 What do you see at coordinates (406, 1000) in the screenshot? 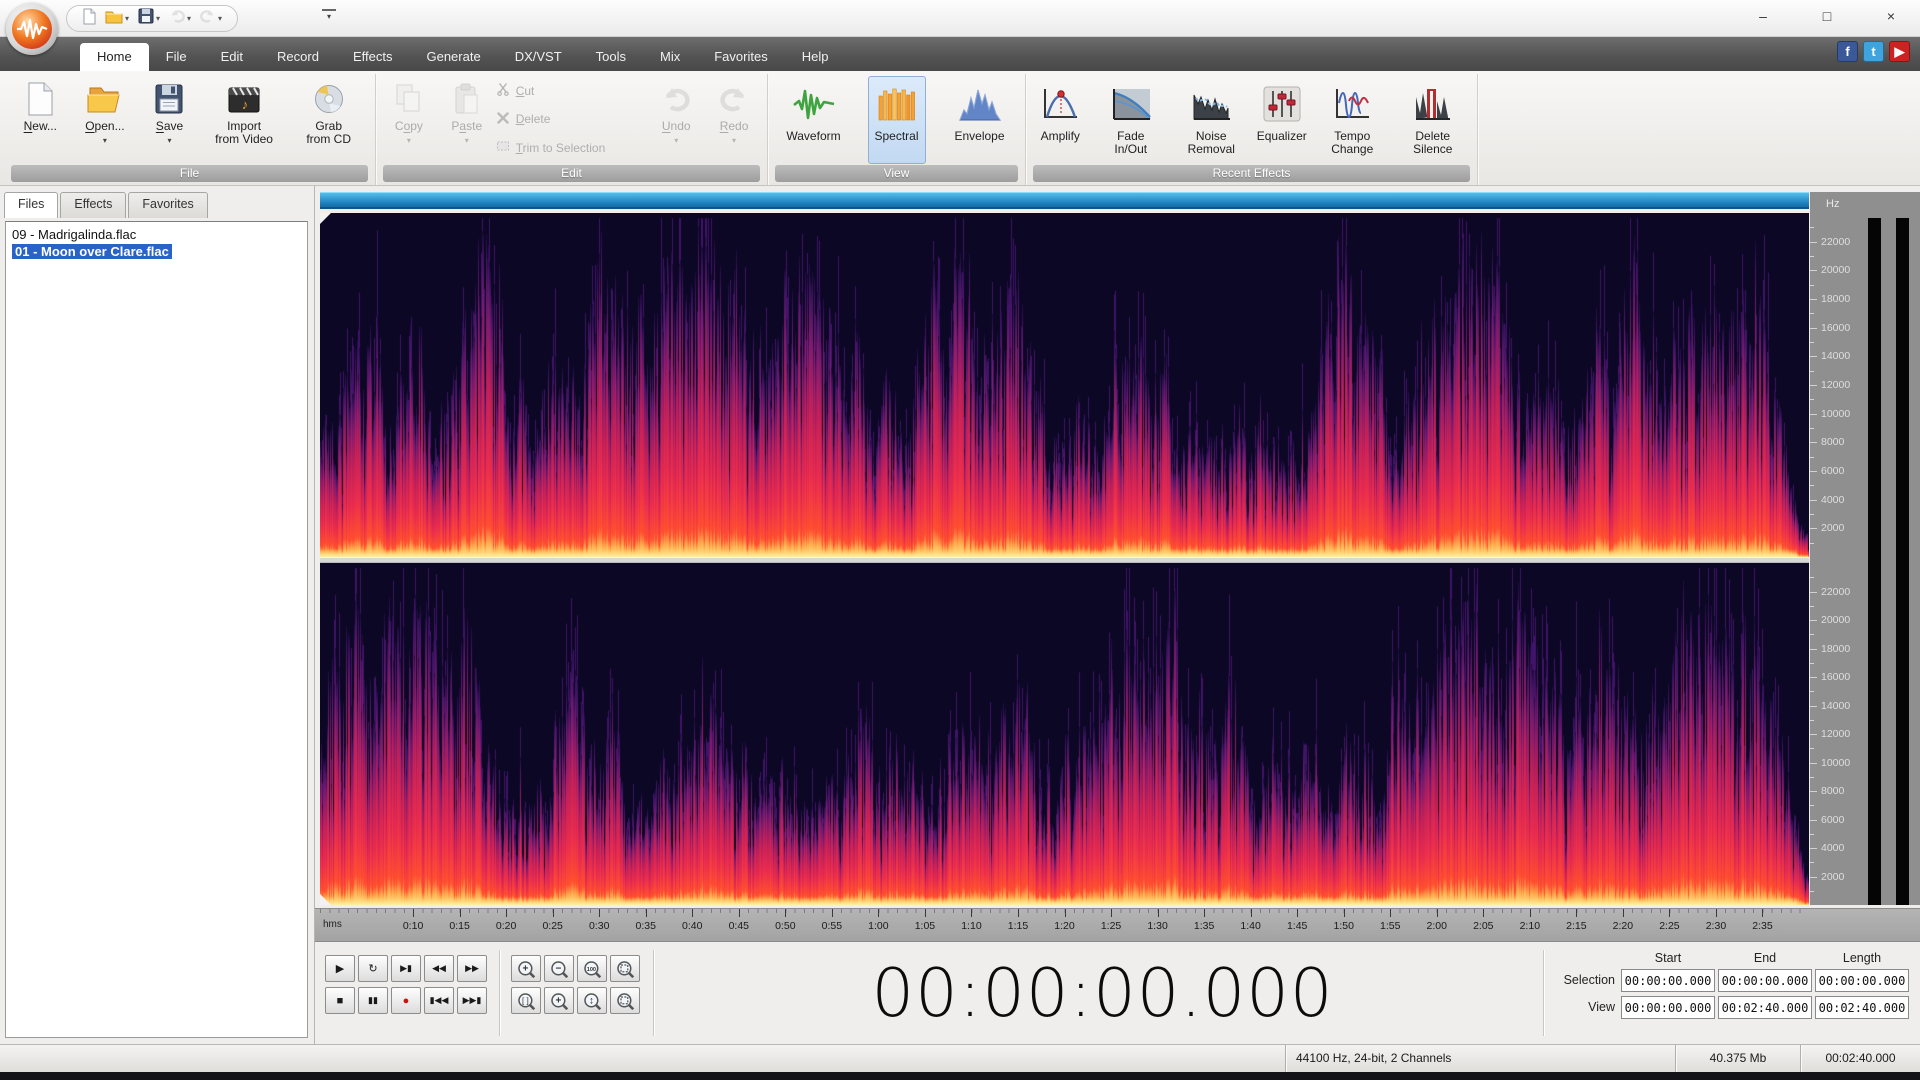
I see `transport-record-button: ●` at bounding box center [406, 1000].